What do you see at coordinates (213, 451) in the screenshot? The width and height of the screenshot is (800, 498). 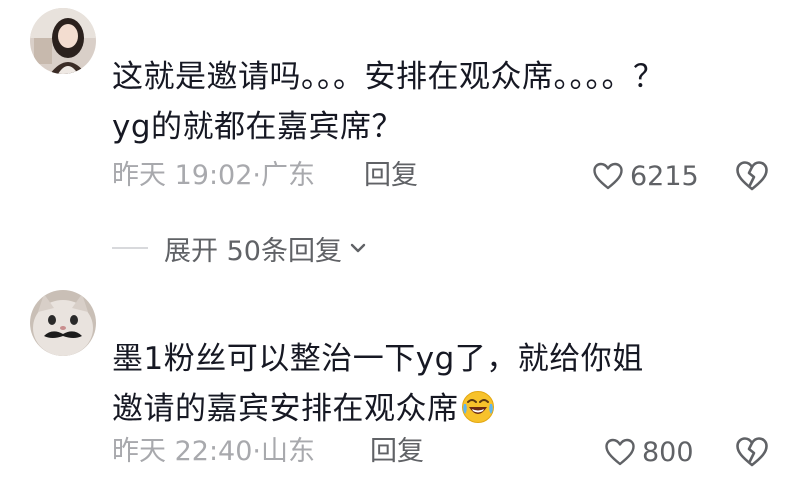 I see `comment-time-location: 昨天 22:40·山东` at bounding box center [213, 451].